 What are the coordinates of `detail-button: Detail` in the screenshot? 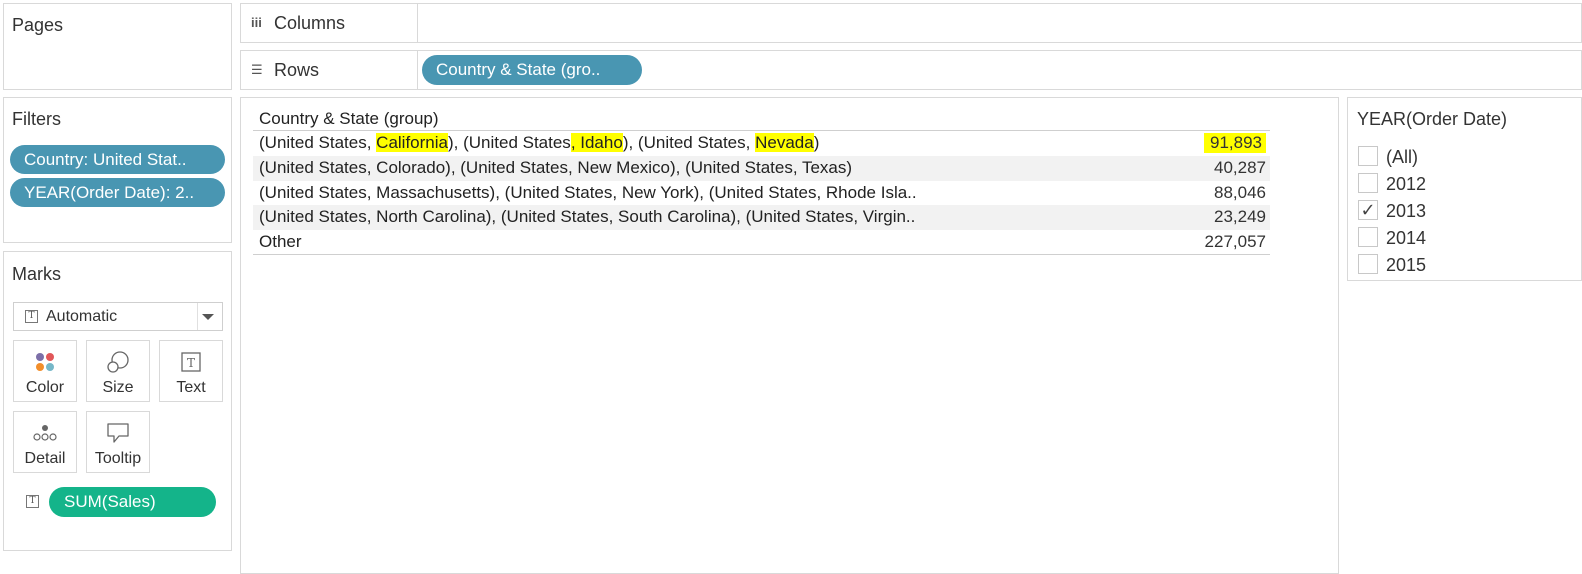 It's located at (45, 442).